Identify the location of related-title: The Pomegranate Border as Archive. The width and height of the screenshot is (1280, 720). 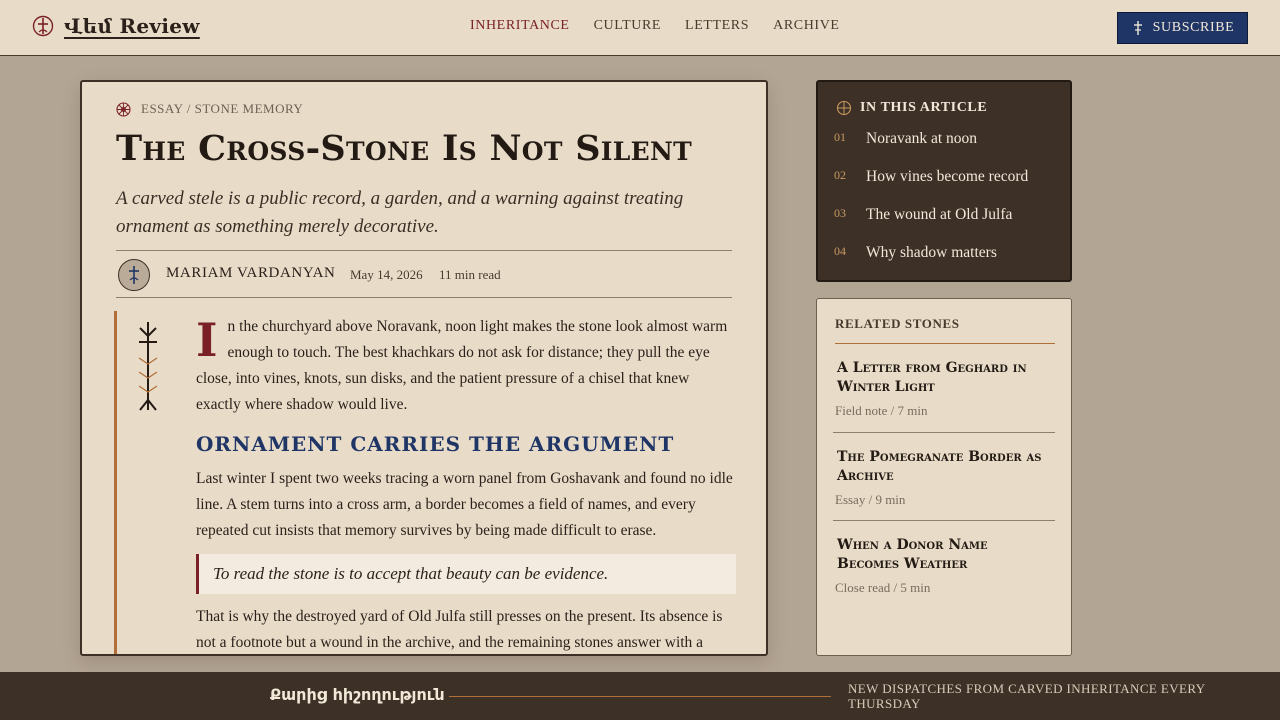
(939, 466).